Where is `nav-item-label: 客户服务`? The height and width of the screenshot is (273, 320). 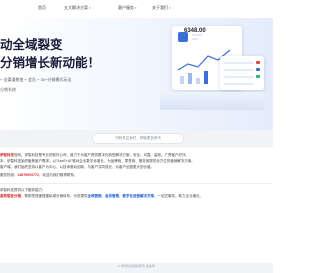 nav-item-label: 客户服务 is located at coordinates (126, 7).